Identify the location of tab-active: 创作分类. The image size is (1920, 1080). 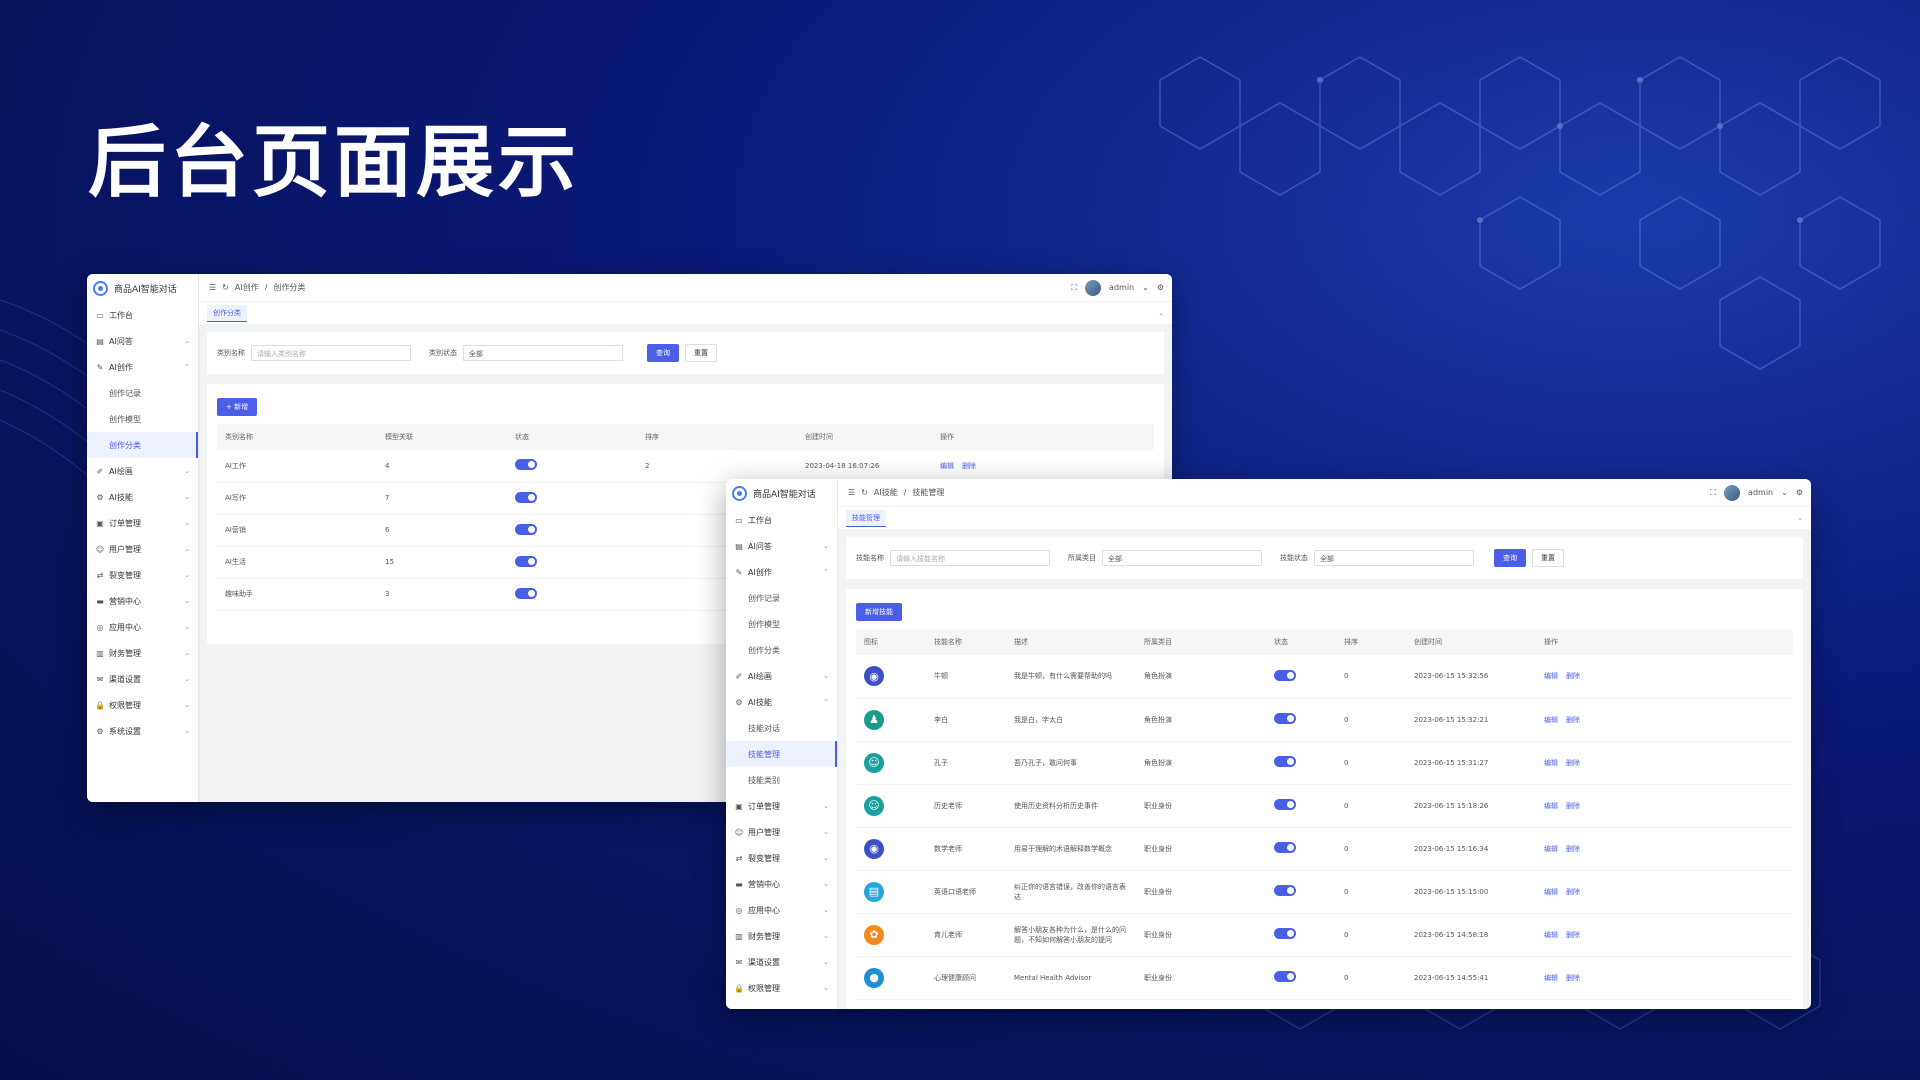
(227, 313).